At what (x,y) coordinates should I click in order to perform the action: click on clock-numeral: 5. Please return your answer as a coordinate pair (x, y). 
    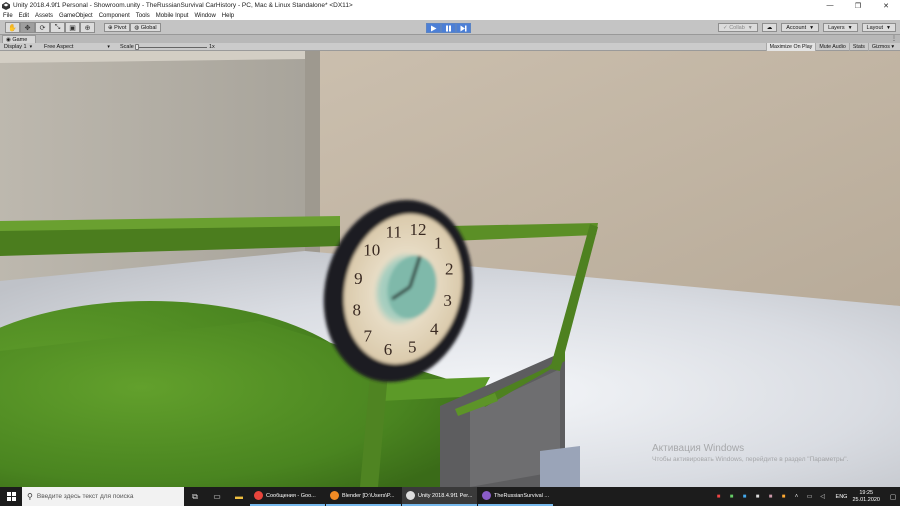
    Looking at the image, I should click on (412, 347).